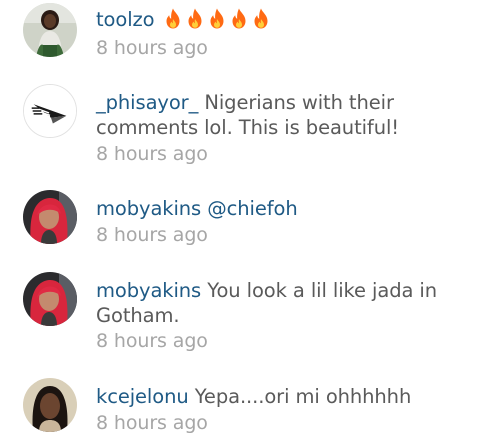 Image resolution: width=480 pixels, height=436 pixels. Describe the element at coordinates (125, 19) in the screenshot. I see `username-link: toolzo` at that location.